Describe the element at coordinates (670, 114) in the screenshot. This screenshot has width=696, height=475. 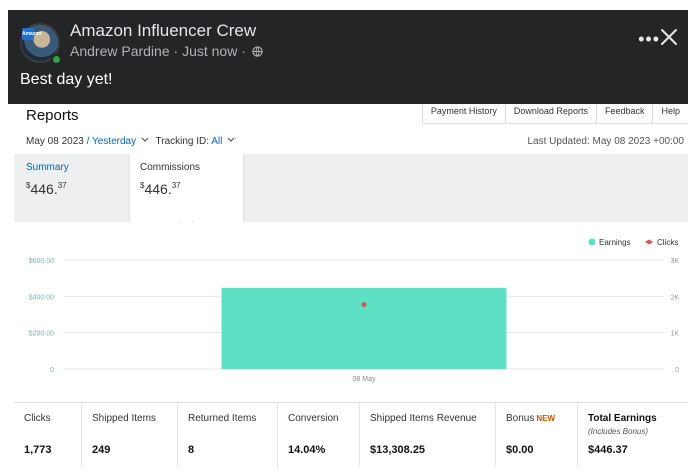
I see `help-link: Help` at that location.